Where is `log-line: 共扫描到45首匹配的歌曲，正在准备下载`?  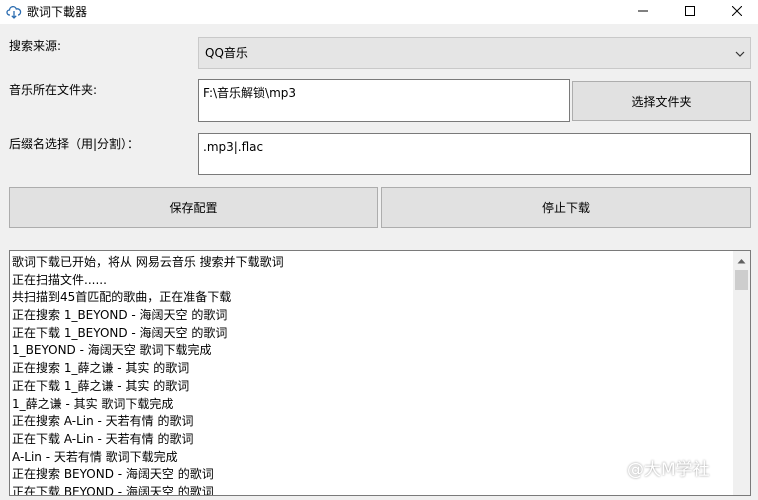
log-line: 共扫描到45首匹配的歌曲，正在准备下载 is located at coordinates (122, 297).